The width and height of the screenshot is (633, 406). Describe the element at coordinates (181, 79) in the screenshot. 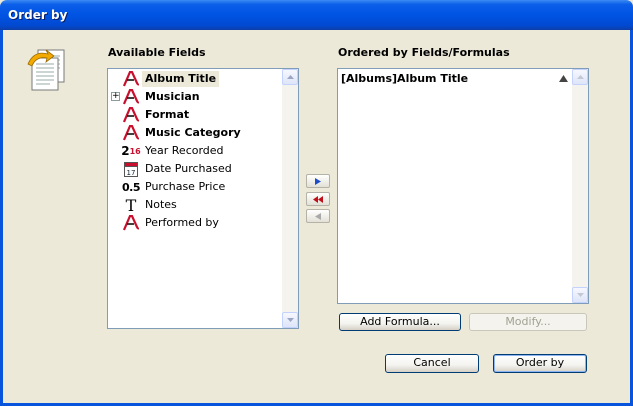

I see `field-label: Album Title` at that location.